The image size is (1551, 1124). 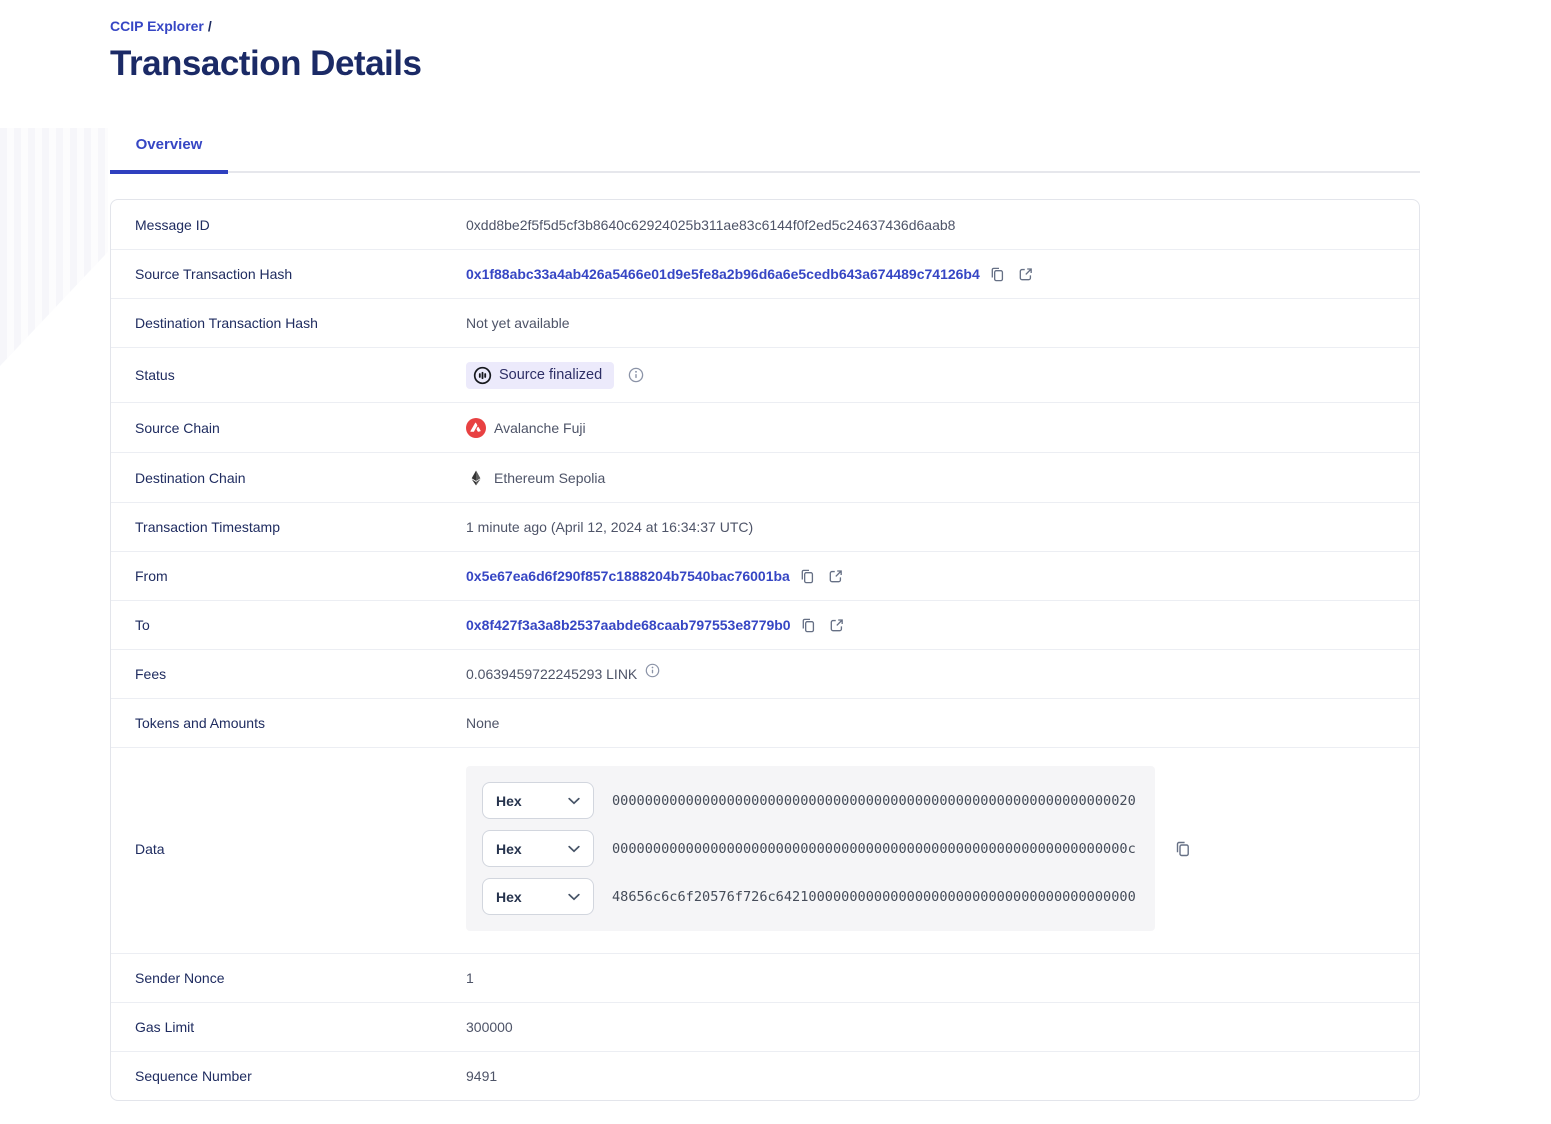 I want to click on row-label: Status, so click(x=155, y=375).